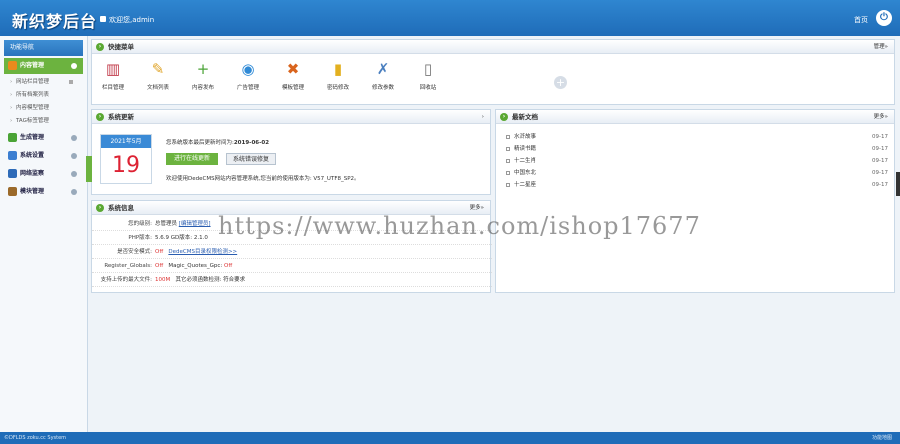 This screenshot has height=444, width=900. Describe the element at coordinates (337, 88) in the screenshot. I see `quick-menu-label: 密码修改` at that location.